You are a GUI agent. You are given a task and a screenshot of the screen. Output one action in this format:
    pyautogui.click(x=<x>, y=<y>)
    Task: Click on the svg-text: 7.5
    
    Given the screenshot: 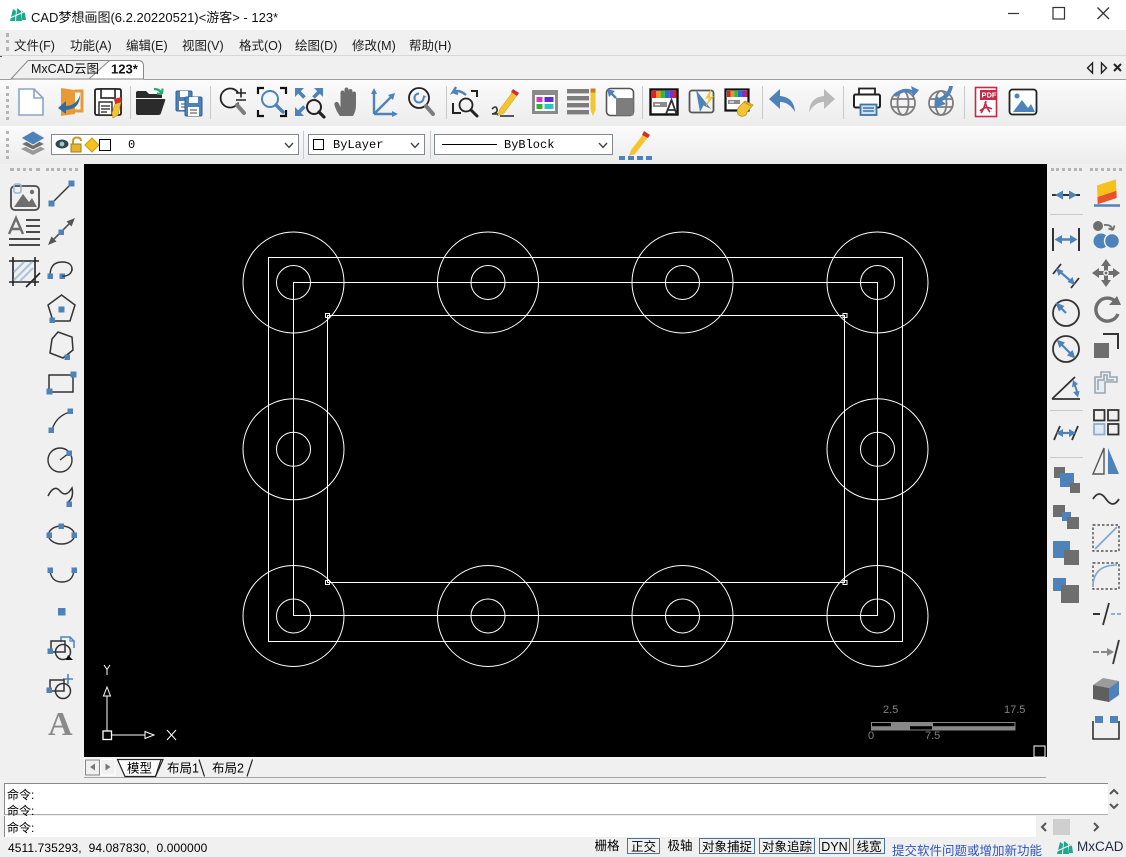 What is the action you would take?
    pyautogui.click(x=932, y=736)
    